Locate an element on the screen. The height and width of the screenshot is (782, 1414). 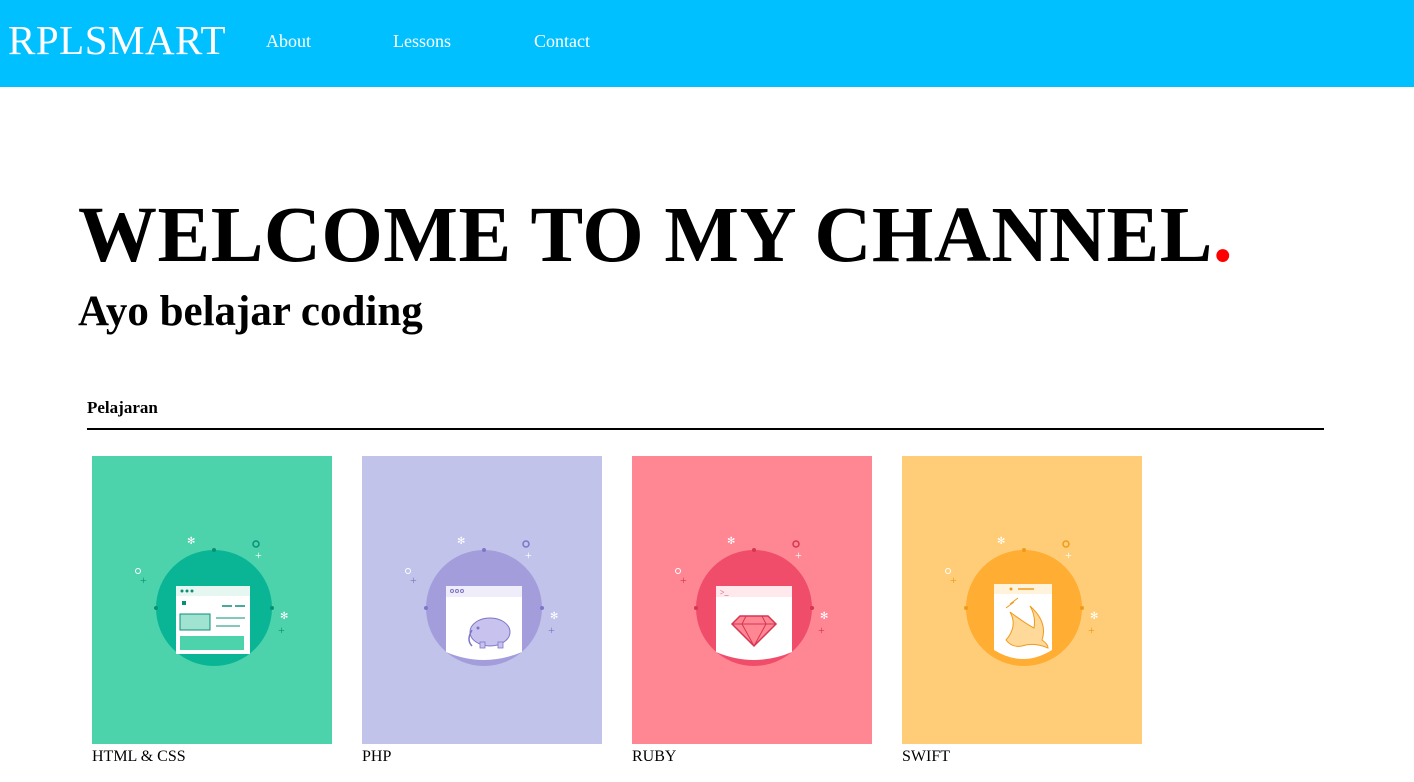
swift-bird-icon: ✻ + + ✻ + is located at coordinates (1022, 600).